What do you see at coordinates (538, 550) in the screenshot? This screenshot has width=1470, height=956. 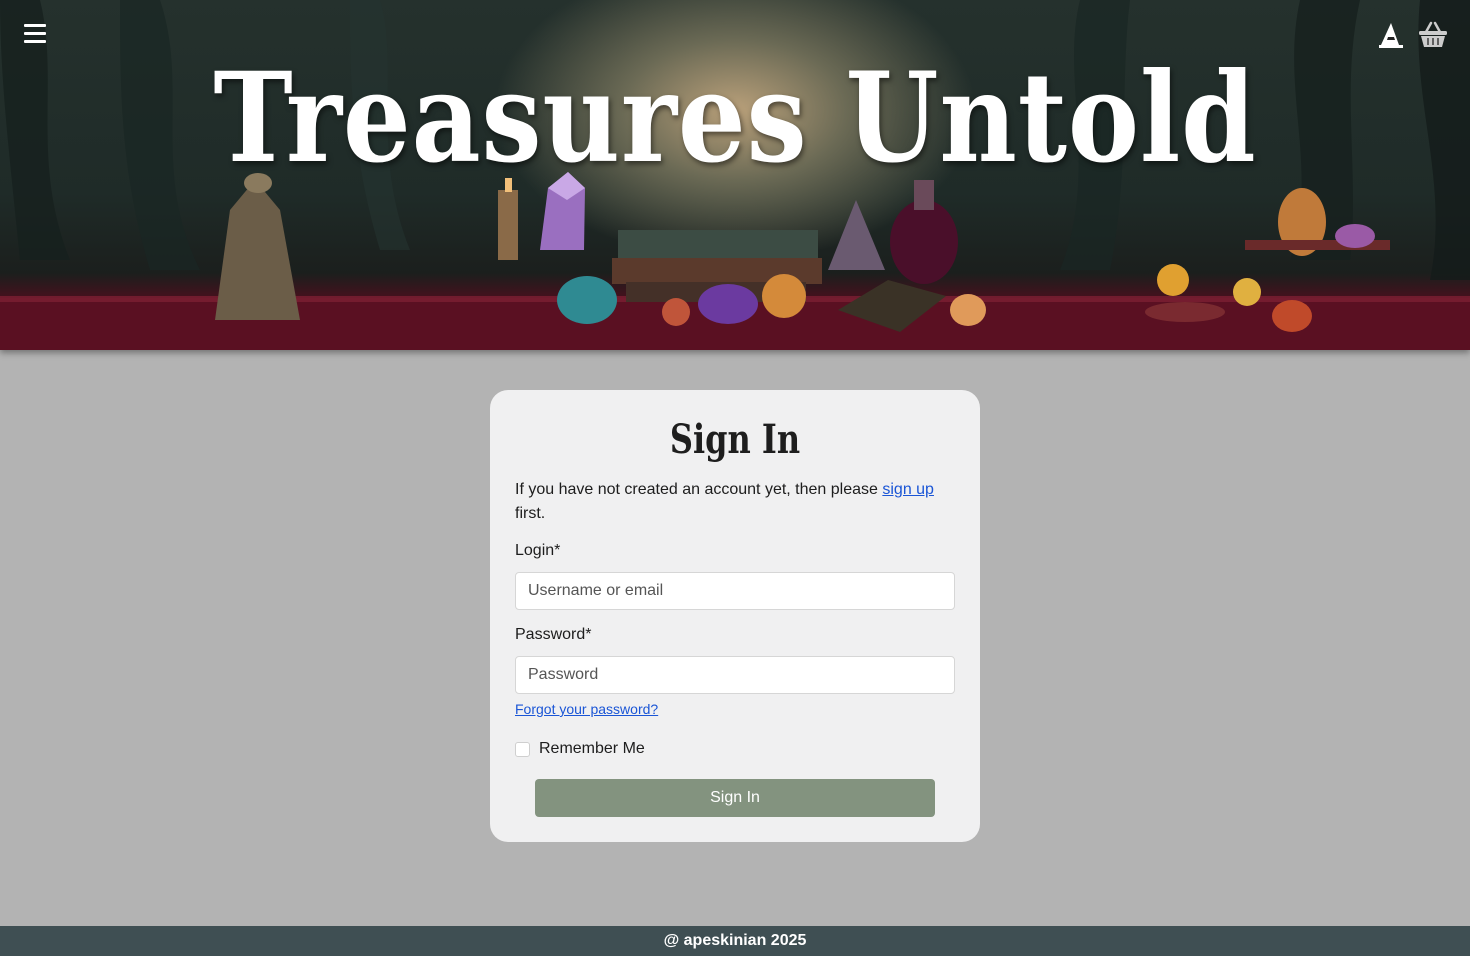 I see `login-label: Login*` at bounding box center [538, 550].